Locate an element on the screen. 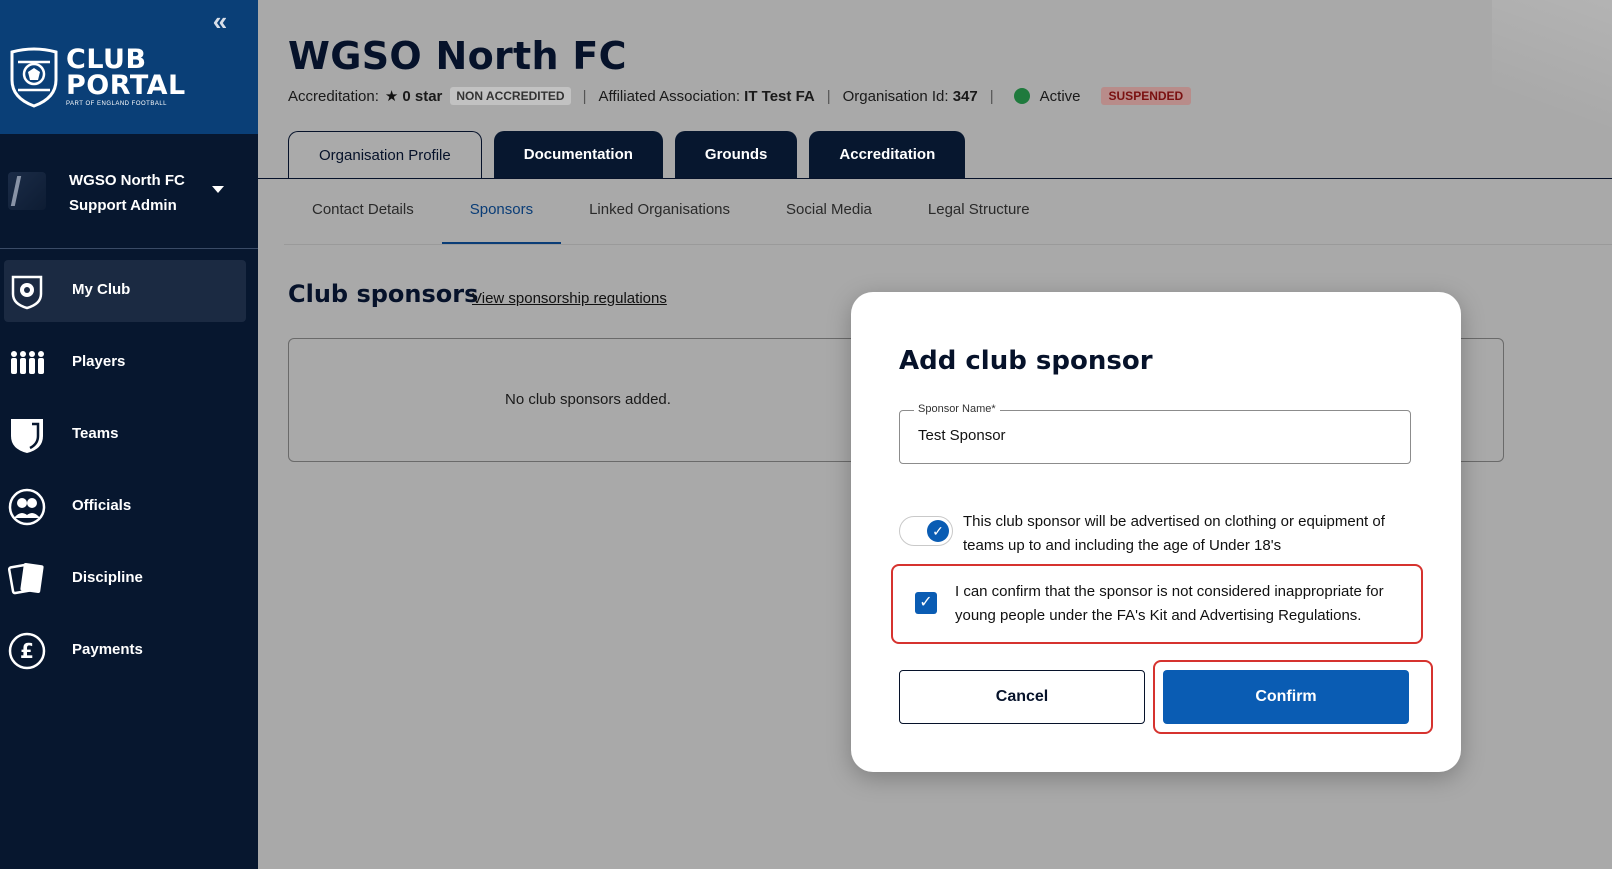 This screenshot has width=1612, height=869. tab-accreditation: Accreditation is located at coordinates (887, 155).